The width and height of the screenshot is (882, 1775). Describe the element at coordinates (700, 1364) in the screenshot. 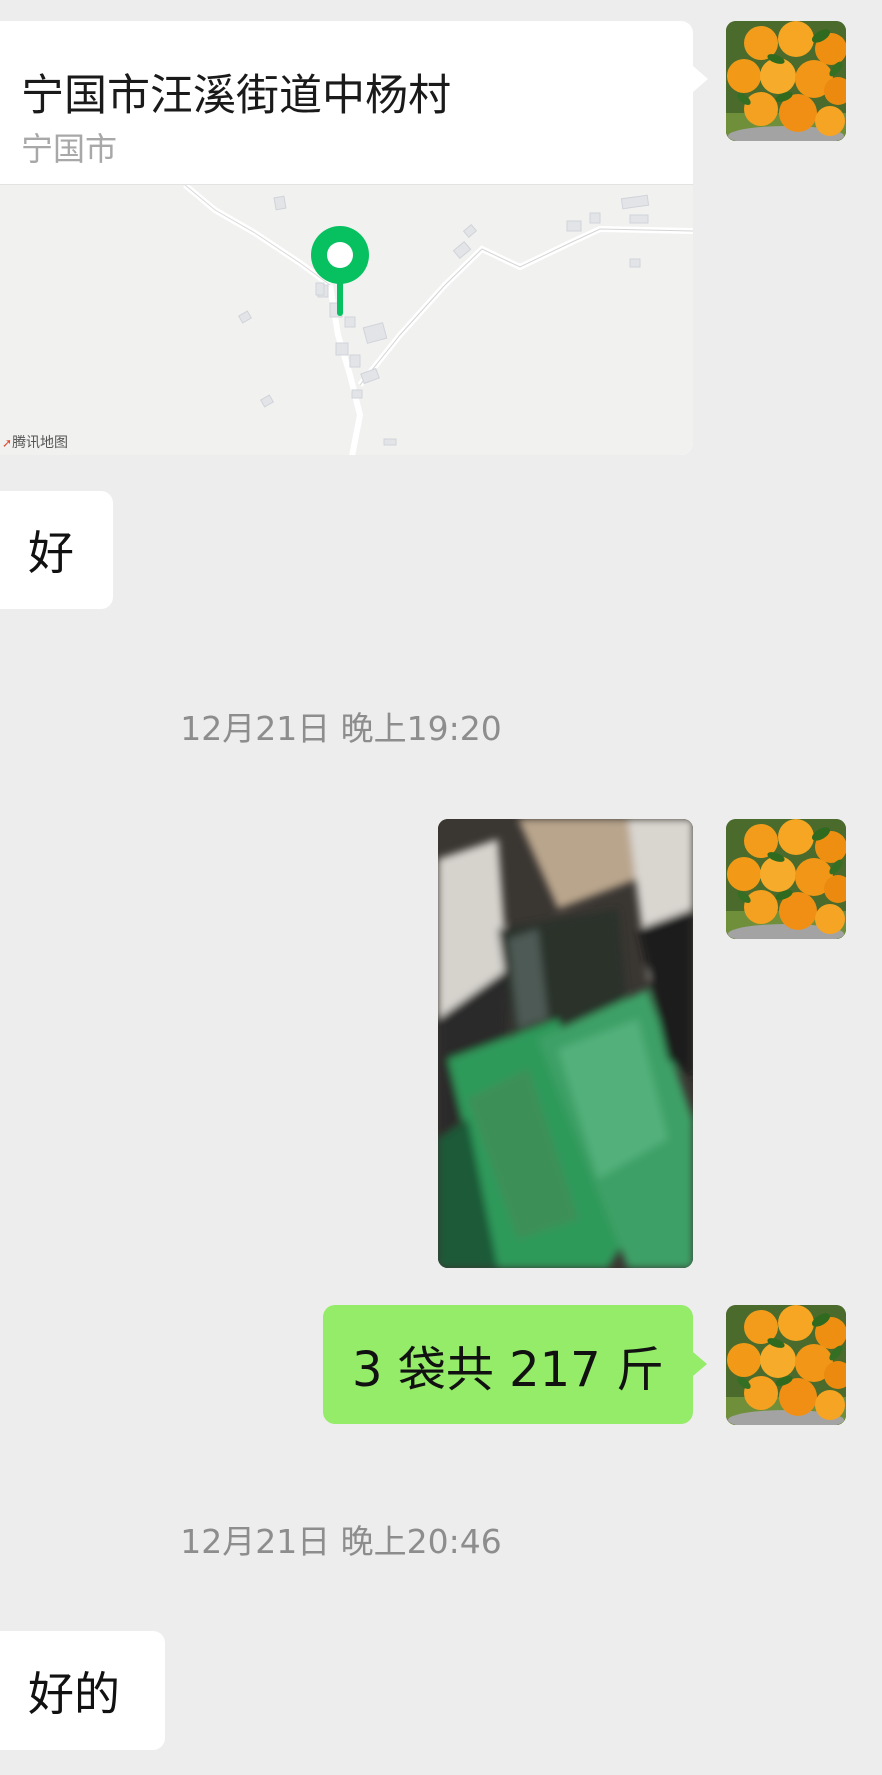

I see `bubble-tail` at that location.